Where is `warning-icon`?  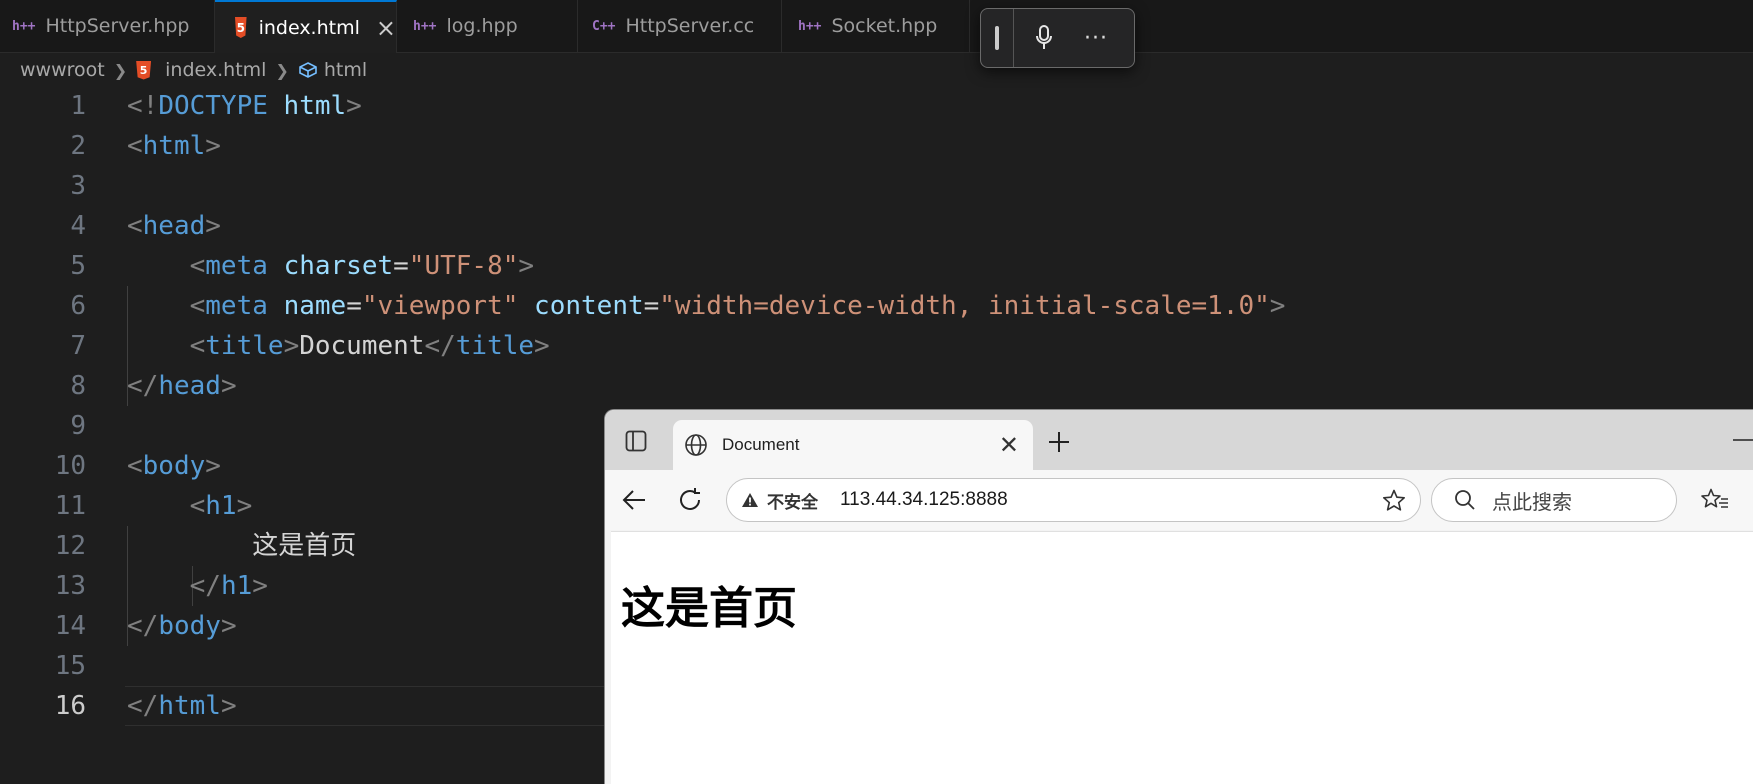 warning-icon is located at coordinates (750, 500).